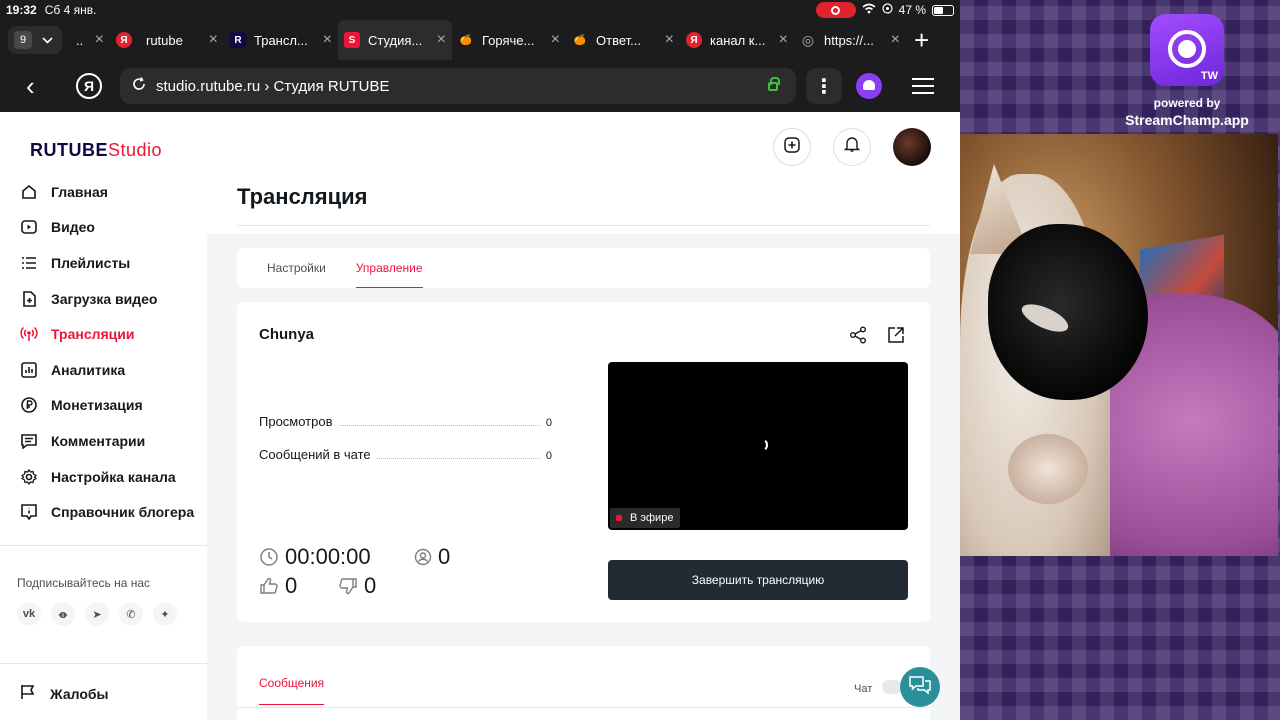 The width and height of the screenshot is (1280, 720). I want to click on chat-bubbles-icon, so click(920, 687).